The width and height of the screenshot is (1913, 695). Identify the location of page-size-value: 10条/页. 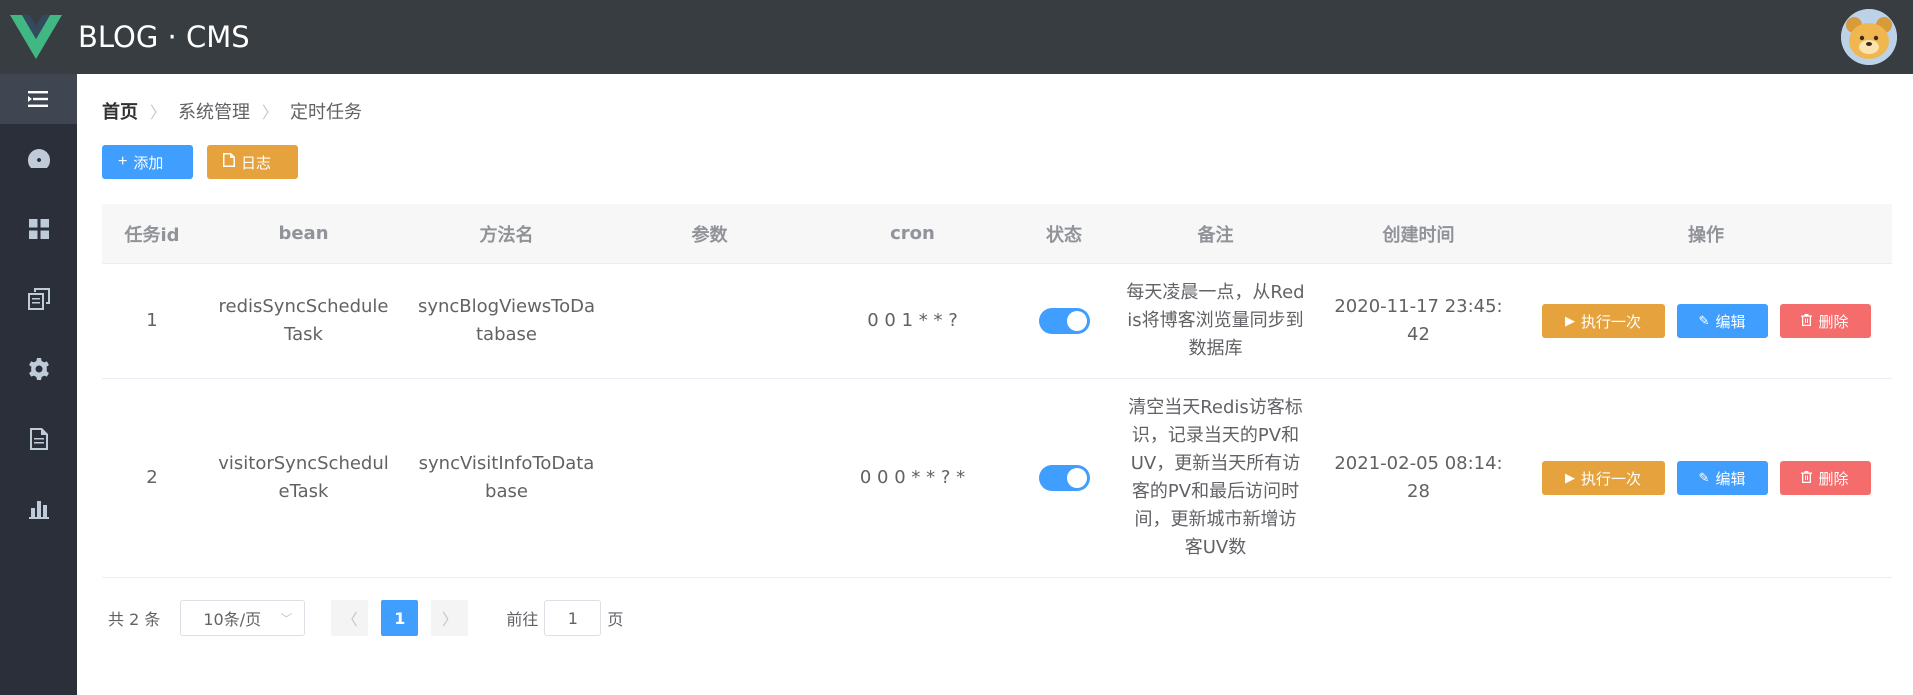
(232, 619).